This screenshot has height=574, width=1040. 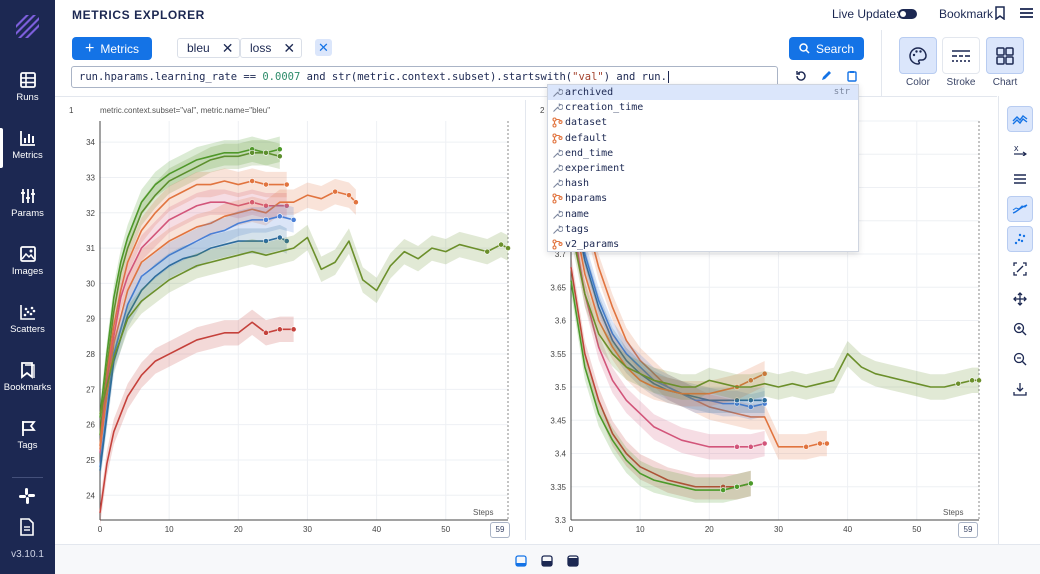 What do you see at coordinates (483, 512) in the screenshot?
I see `x-axis-label: Steps` at bounding box center [483, 512].